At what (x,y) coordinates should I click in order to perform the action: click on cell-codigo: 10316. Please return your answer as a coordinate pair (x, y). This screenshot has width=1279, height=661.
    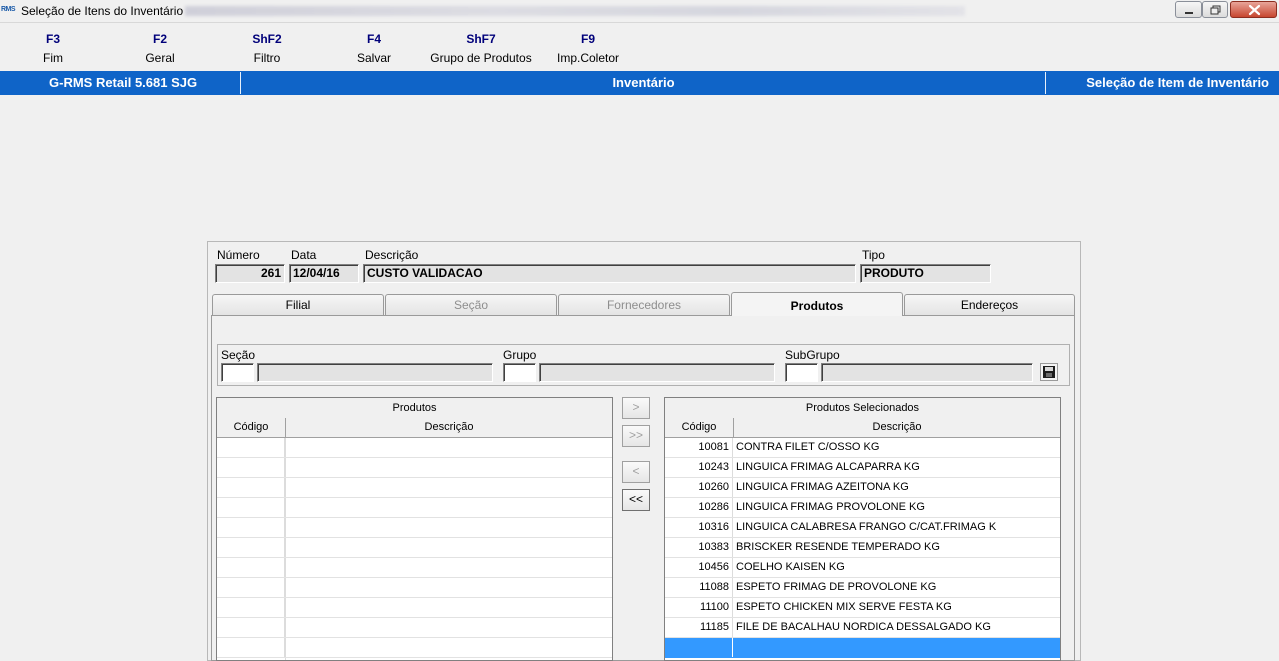
    Looking at the image, I should click on (699, 527).